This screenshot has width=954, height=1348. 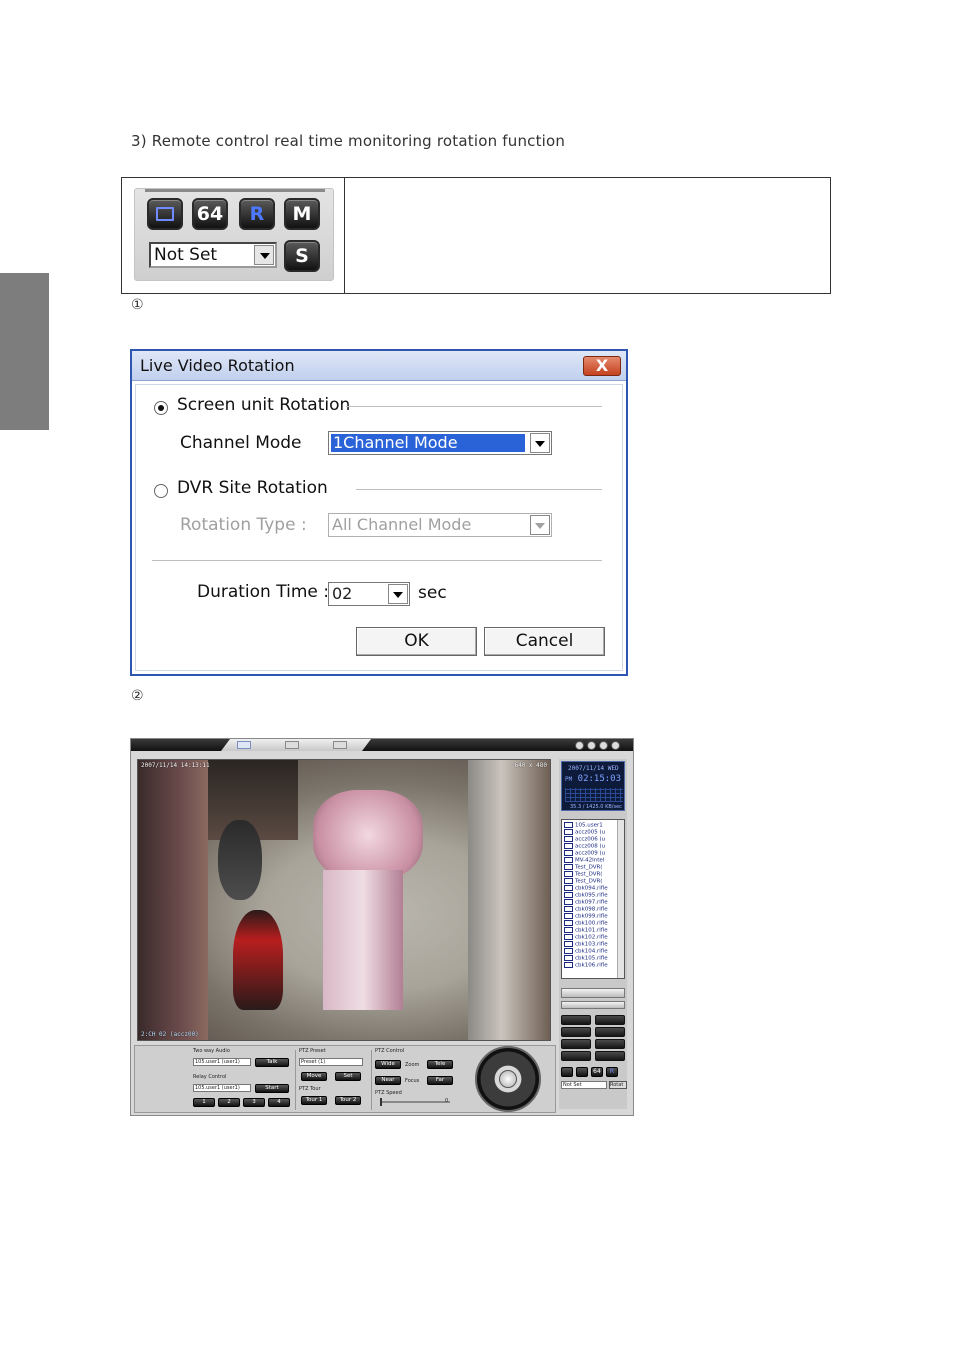 I want to click on ptz-speed-value: 0, so click(x=447, y=1101).